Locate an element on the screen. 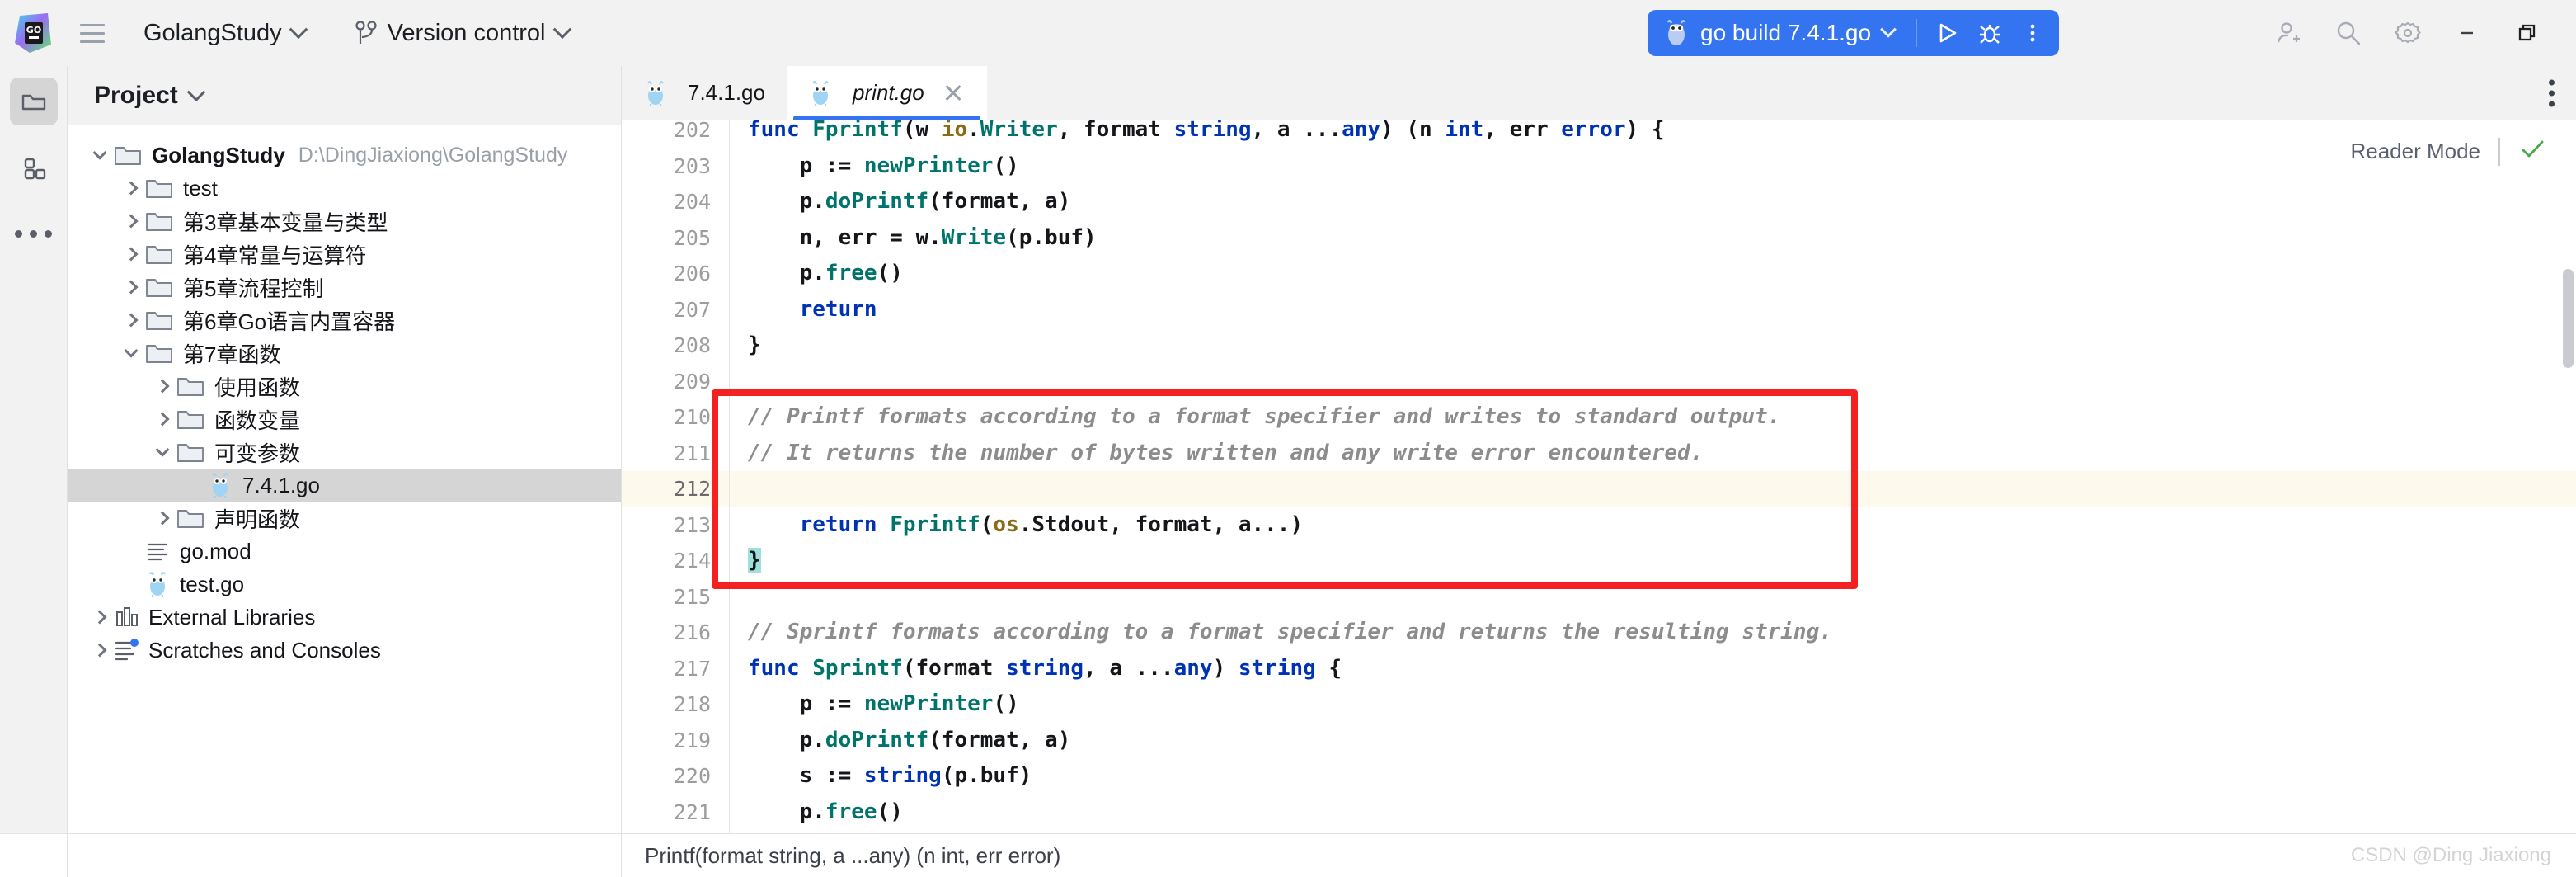 This screenshot has height=877, width=2576. settings-gear-icon is located at coordinates (2407, 33).